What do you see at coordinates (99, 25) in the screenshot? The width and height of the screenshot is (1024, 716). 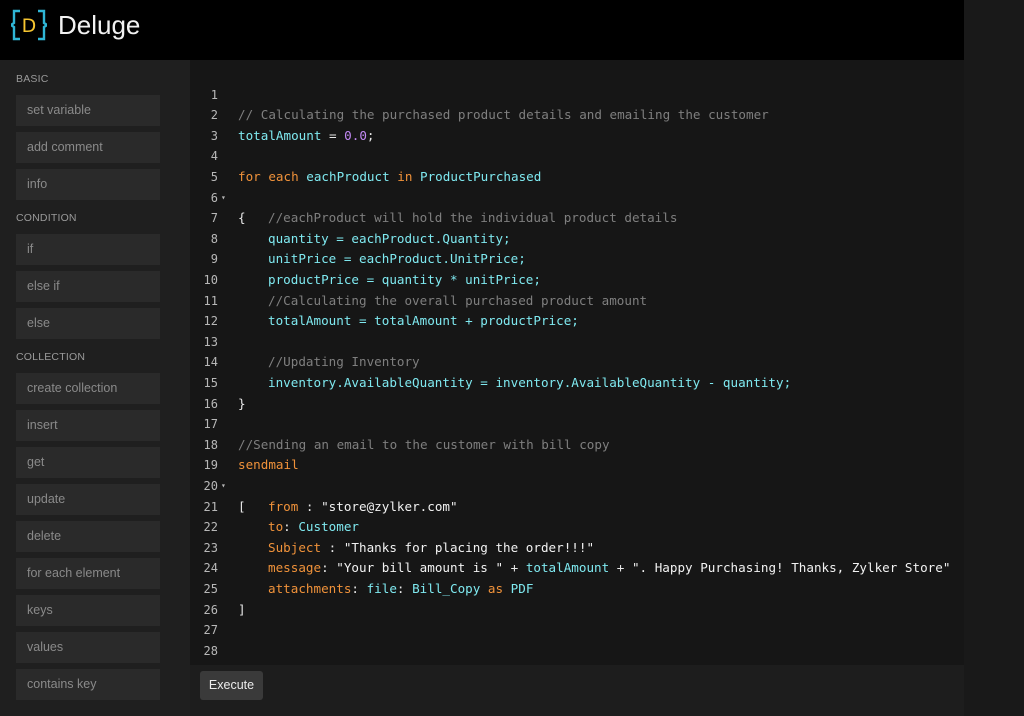 I see `app-title: Deluge` at bounding box center [99, 25].